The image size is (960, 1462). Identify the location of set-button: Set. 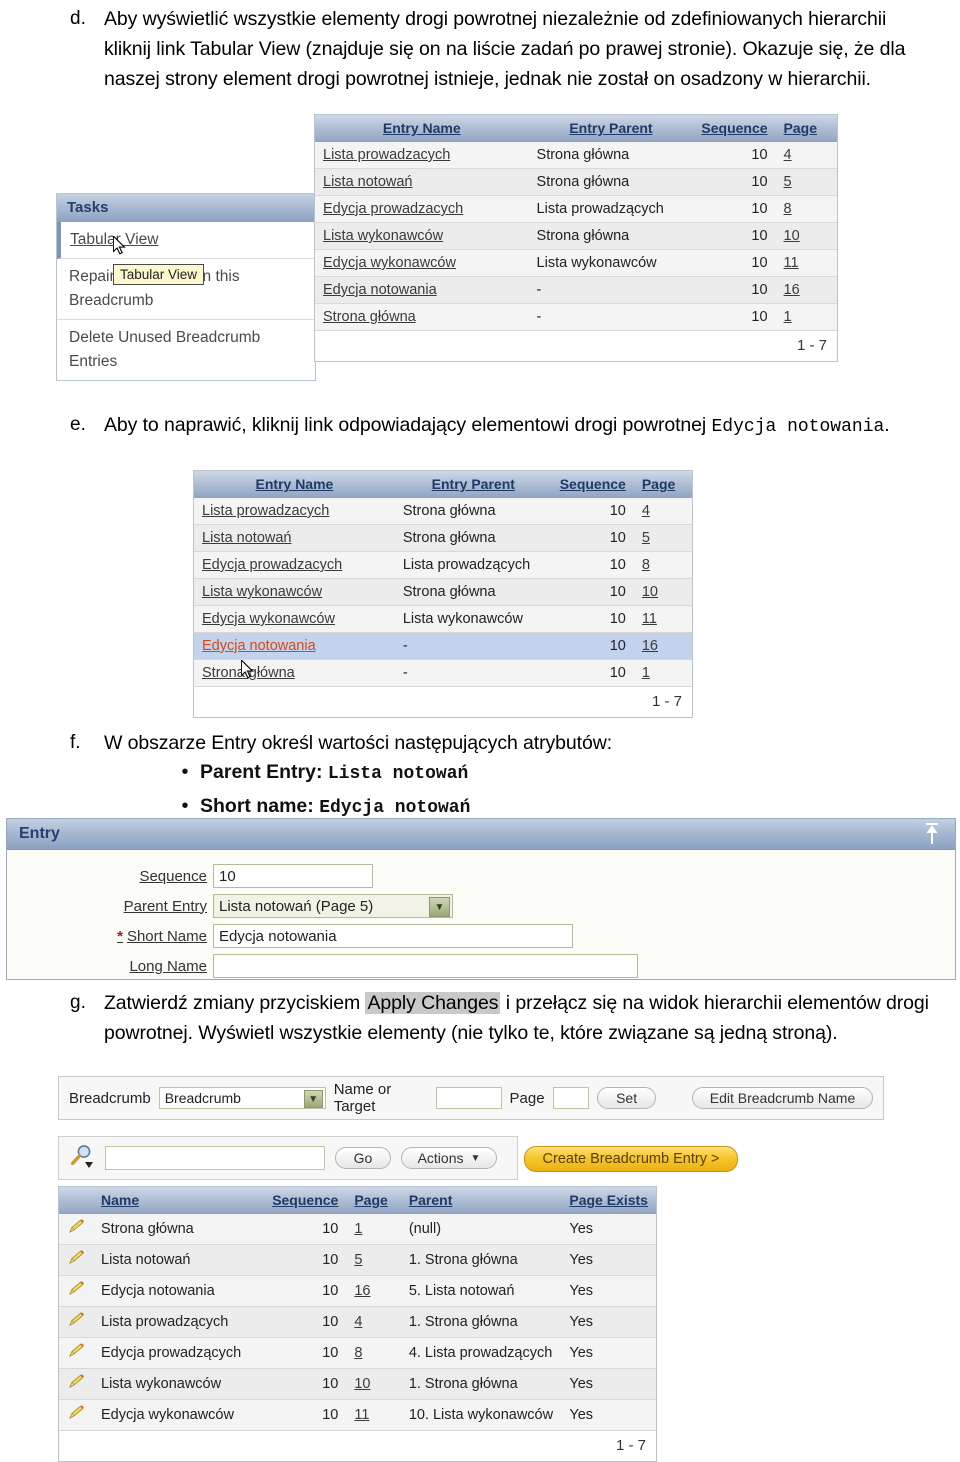
(627, 1098).